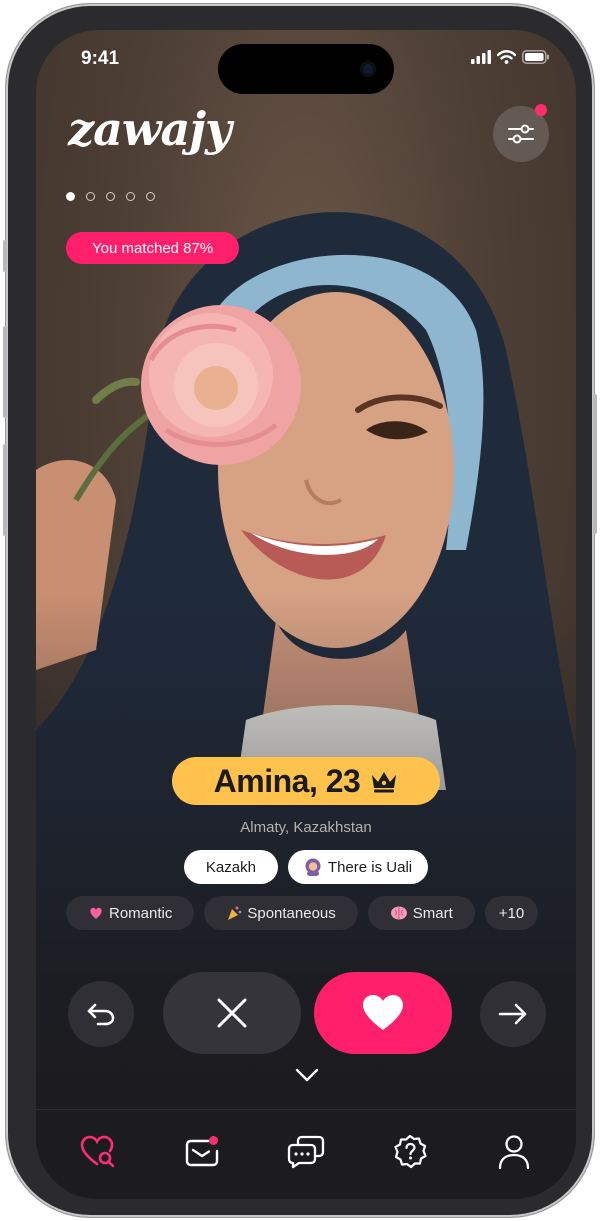 The image size is (600, 1221). Describe the element at coordinates (213, 1140) in the screenshot. I see `messages-badge` at that location.